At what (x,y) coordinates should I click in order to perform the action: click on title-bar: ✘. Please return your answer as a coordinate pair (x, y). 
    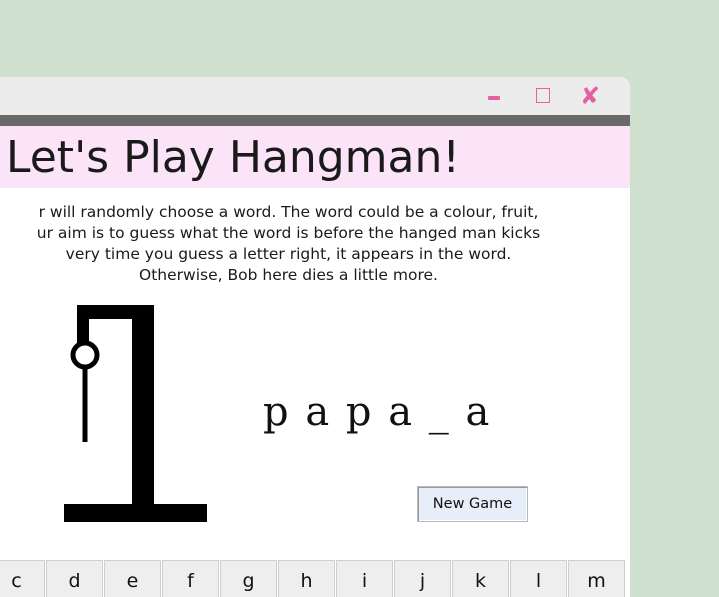
    Looking at the image, I should click on (315, 96).